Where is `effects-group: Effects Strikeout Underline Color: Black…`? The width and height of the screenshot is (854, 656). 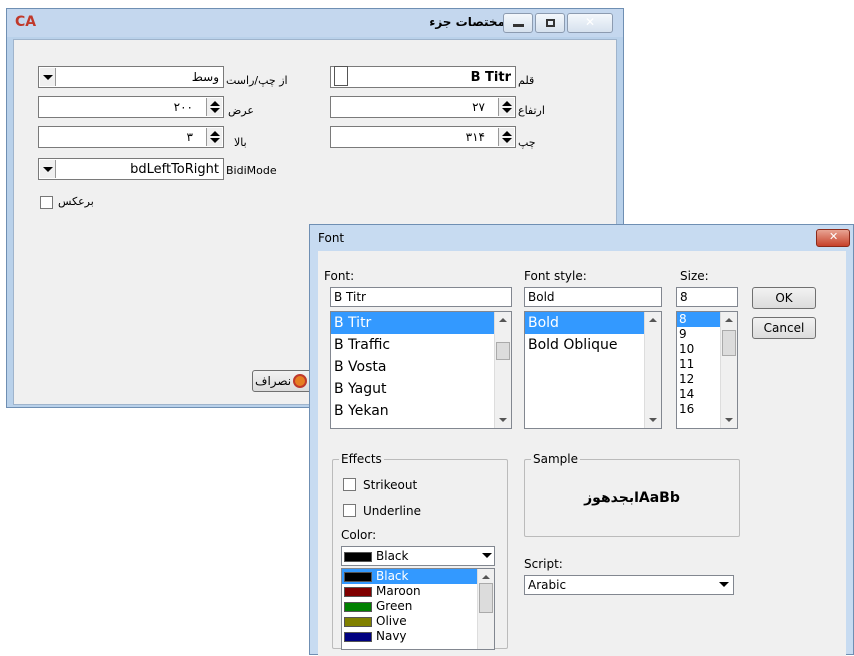 effects-group: Effects Strikeout Underline Color: Black… is located at coordinates (420, 551).